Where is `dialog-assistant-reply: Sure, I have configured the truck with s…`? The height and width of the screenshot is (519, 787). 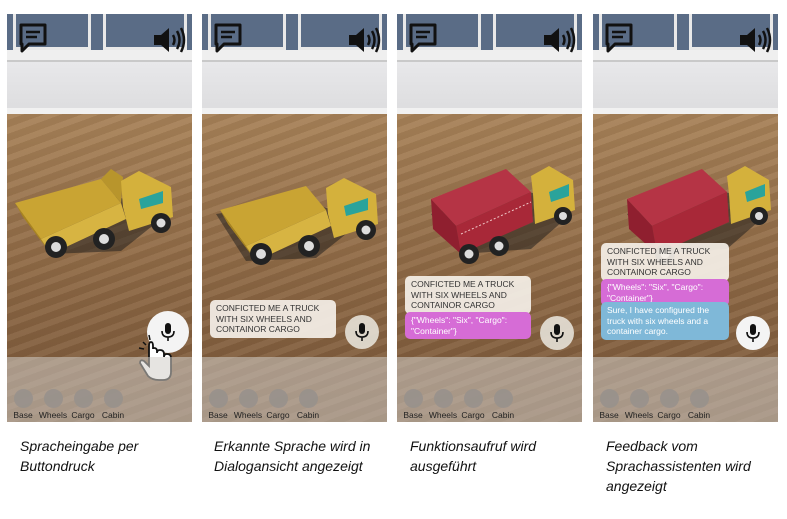
dialog-assistant-reply: Sure, I have configured the truck with s… is located at coordinates (665, 321).